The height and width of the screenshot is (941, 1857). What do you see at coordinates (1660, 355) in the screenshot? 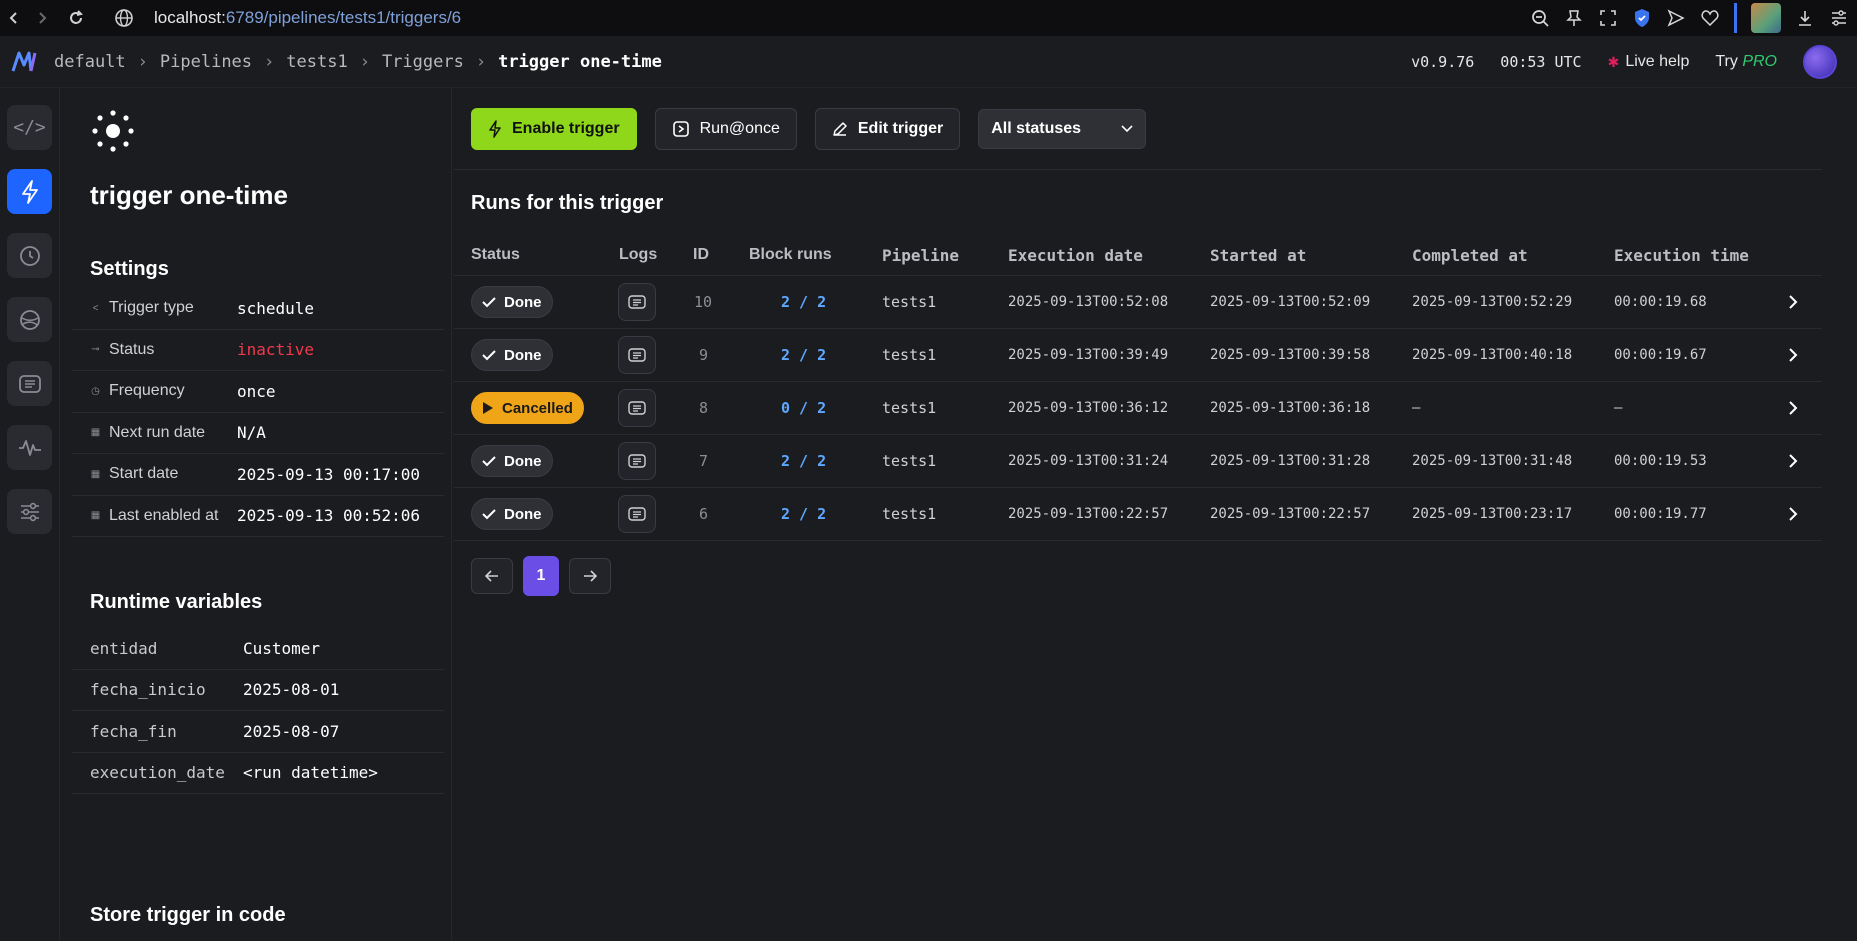
I see `execution-time: 00:00:19.67` at bounding box center [1660, 355].